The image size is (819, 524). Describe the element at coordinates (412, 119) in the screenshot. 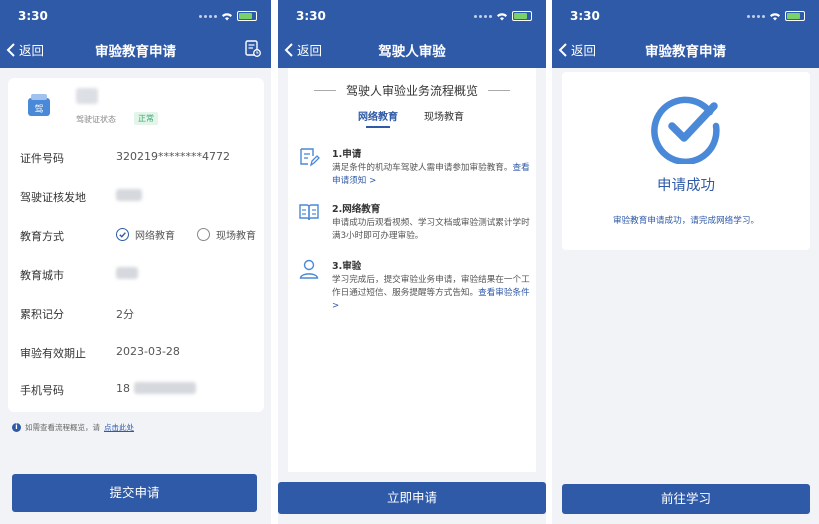

I see `education-tabs: 网络教育 现场教育` at that location.